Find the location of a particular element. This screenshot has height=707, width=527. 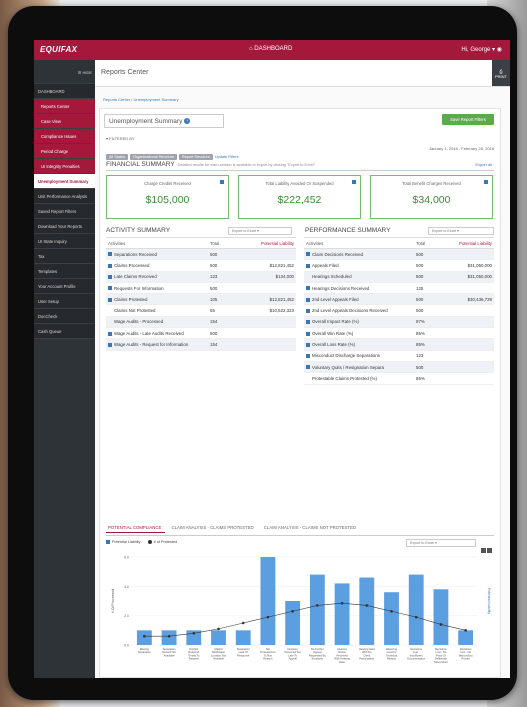

filter-chip: Report Structure is located at coordinates (196, 157).